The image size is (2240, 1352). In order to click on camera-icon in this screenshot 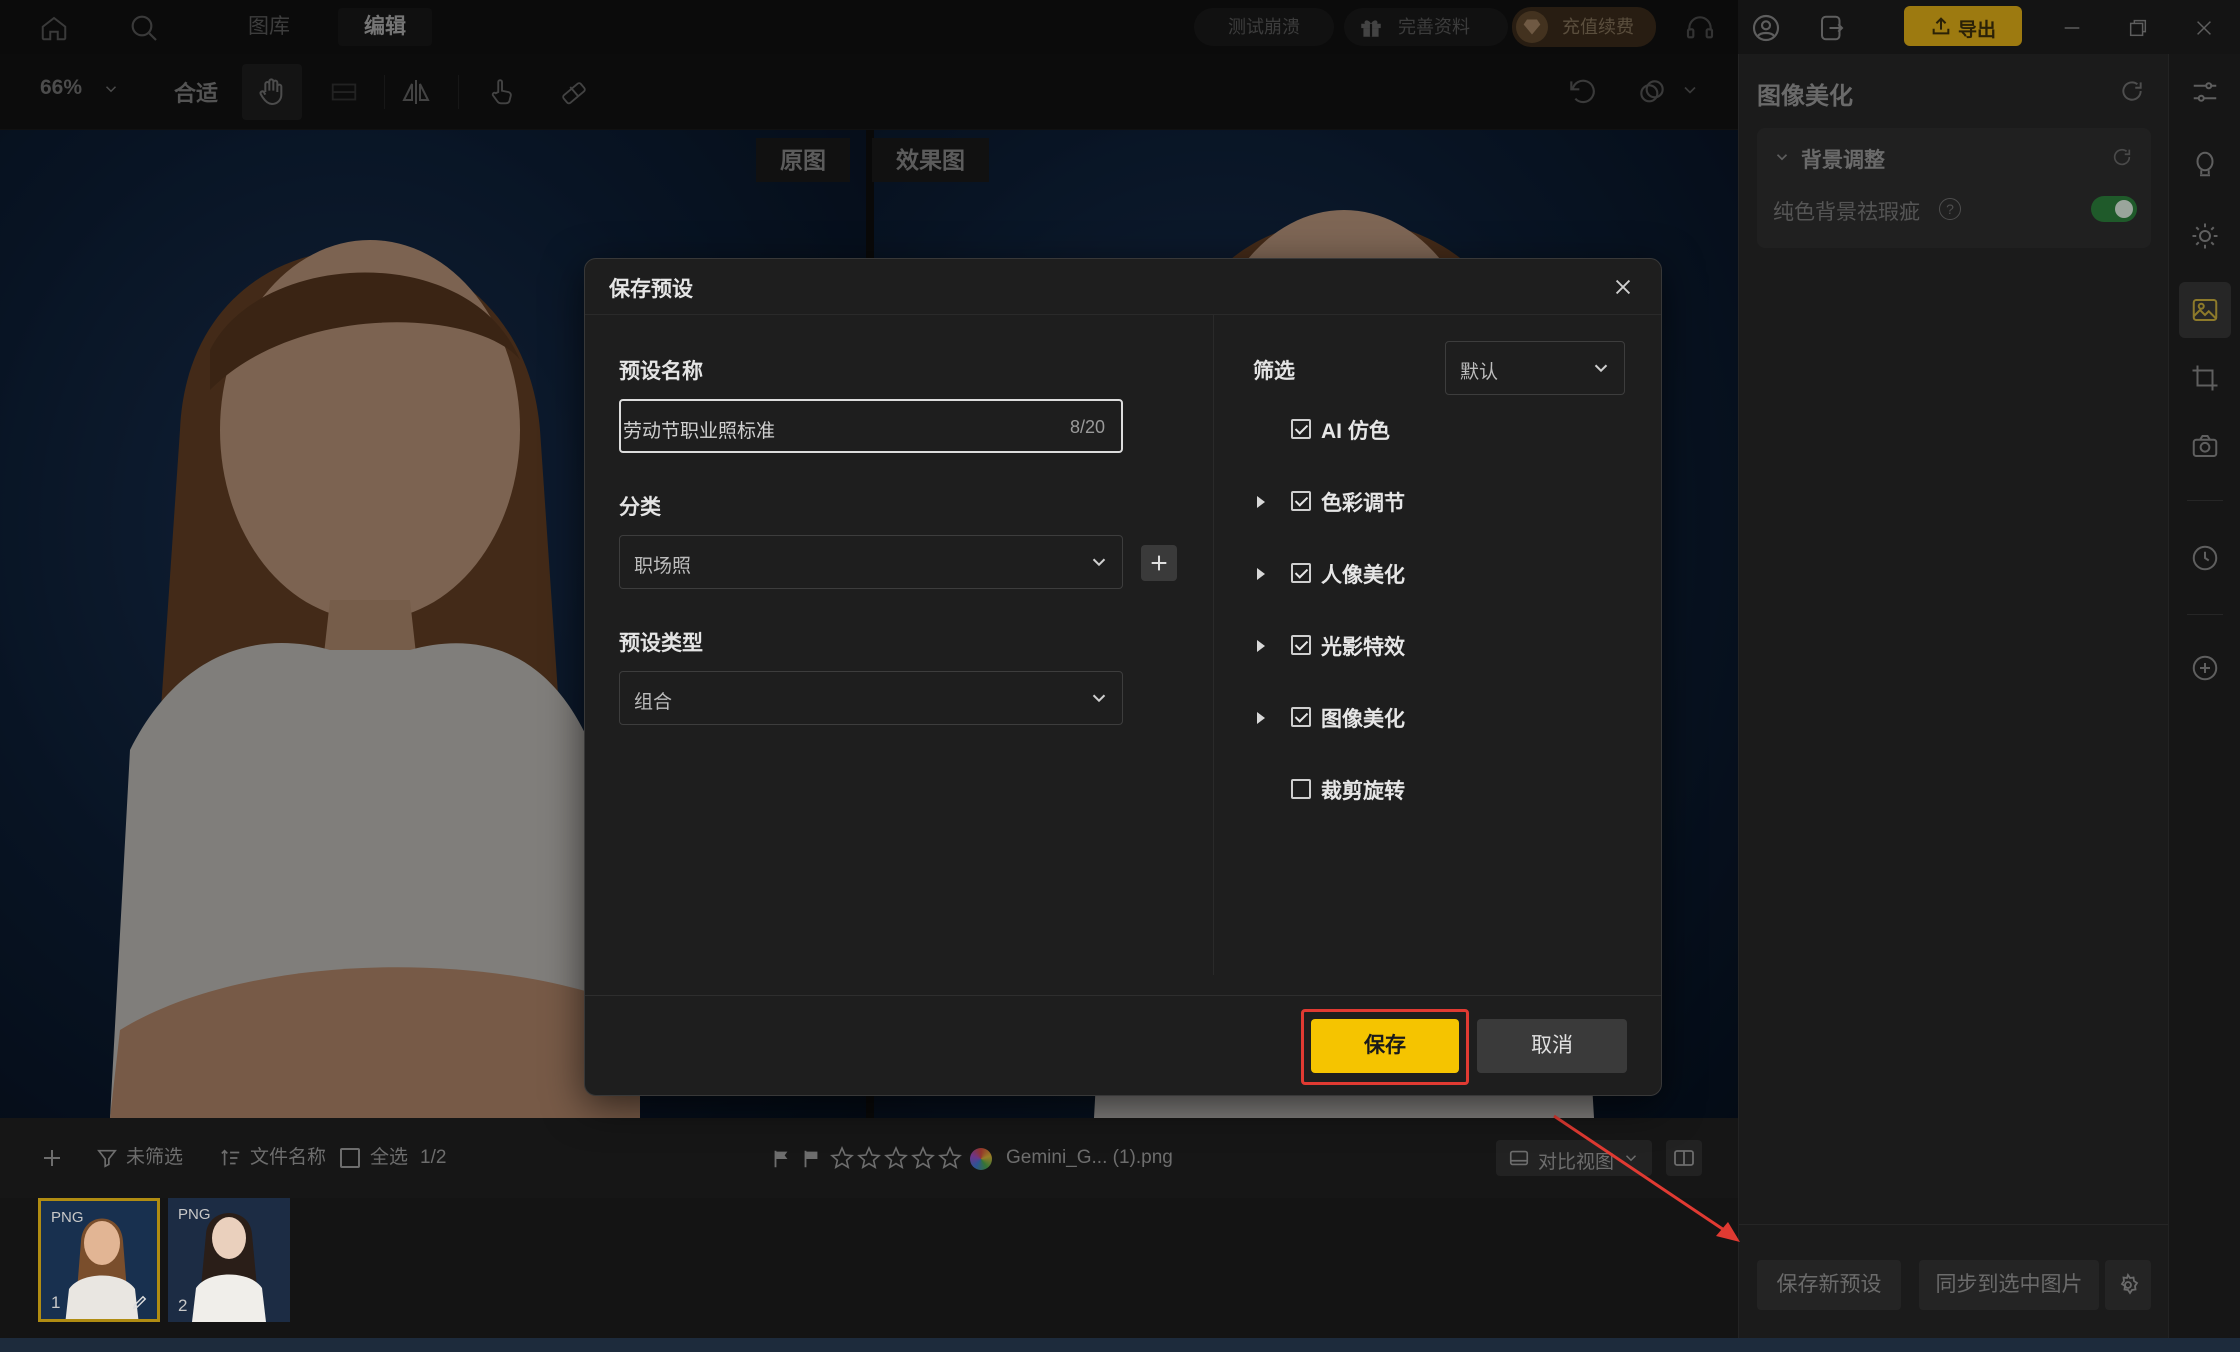, I will do `click(2205, 446)`.